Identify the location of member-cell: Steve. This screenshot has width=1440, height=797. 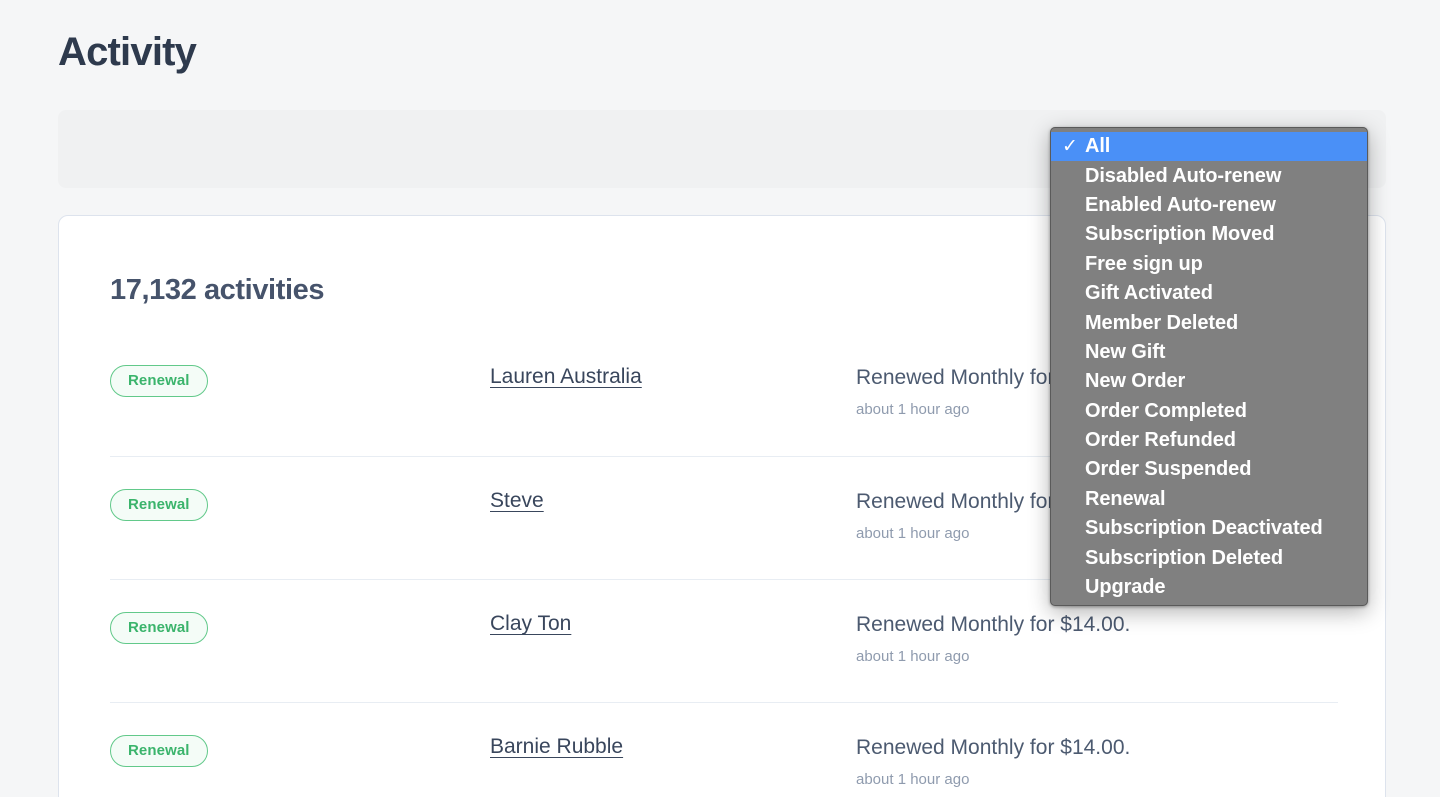
(673, 493).